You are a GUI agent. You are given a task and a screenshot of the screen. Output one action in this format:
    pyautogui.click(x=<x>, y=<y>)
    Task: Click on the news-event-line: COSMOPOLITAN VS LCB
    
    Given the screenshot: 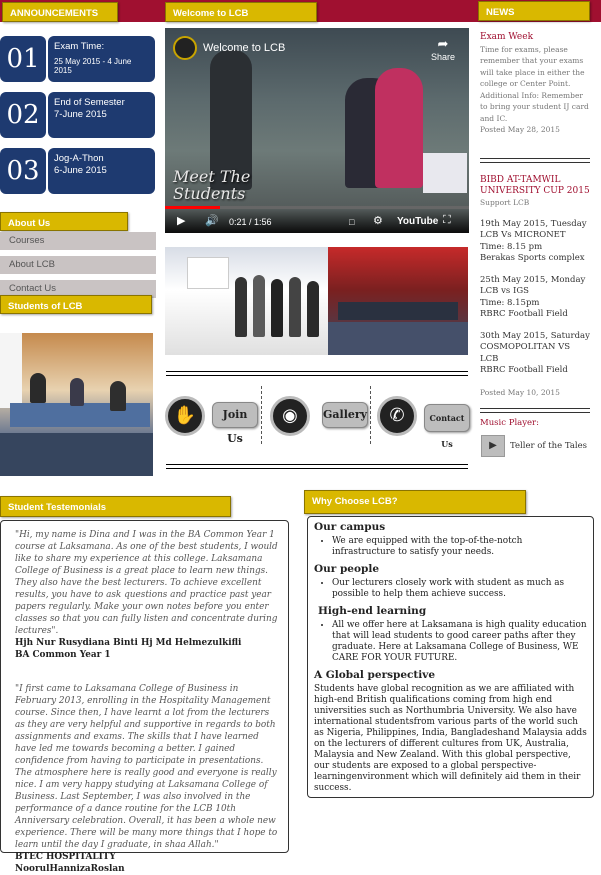 What is the action you would take?
    pyautogui.click(x=525, y=353)
    